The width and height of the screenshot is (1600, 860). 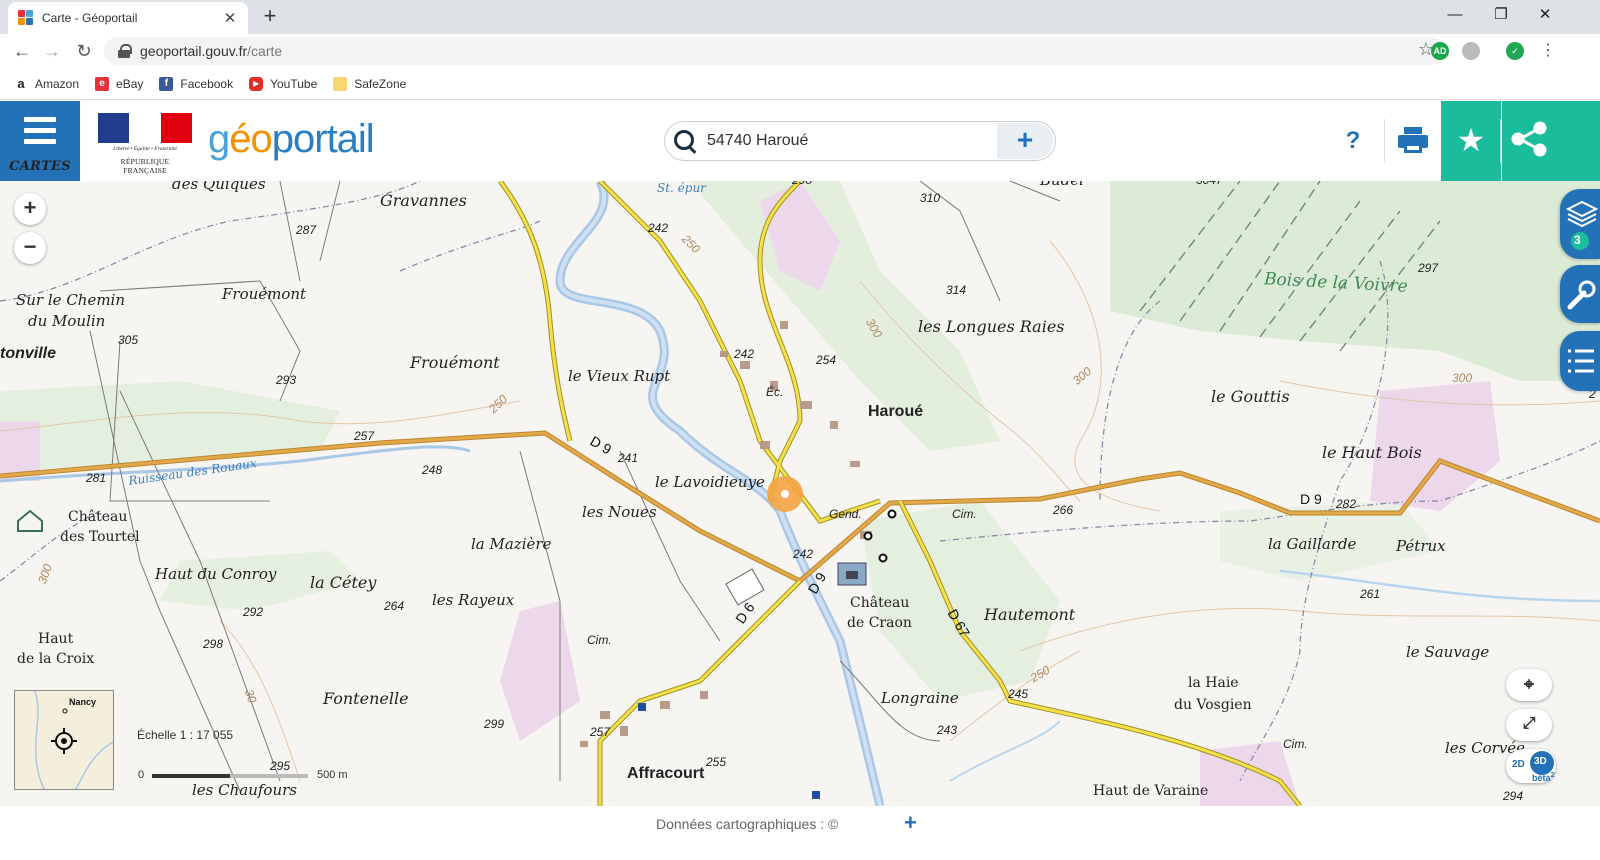 What do you see at coordinates (710, 482) in the screenshot?
I see `map-label: le Lavoidieuye` at bounding box center [710, 482].